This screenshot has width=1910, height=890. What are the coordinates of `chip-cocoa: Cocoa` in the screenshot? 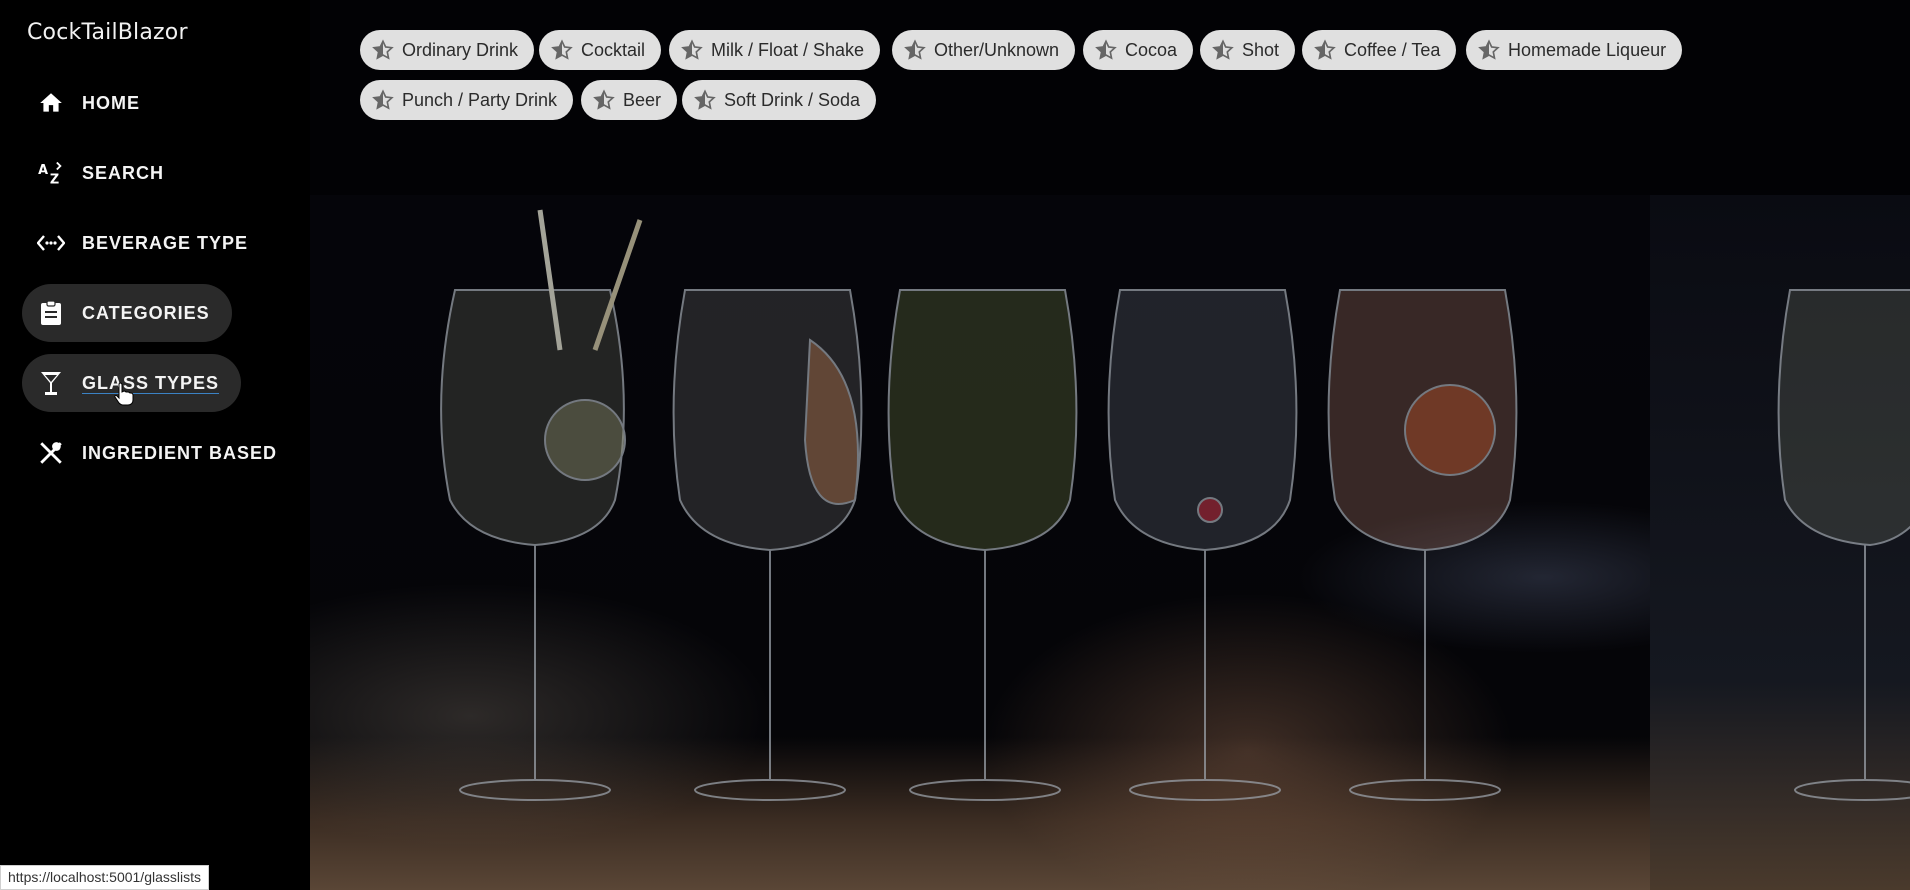 It's located at (1138, 50).